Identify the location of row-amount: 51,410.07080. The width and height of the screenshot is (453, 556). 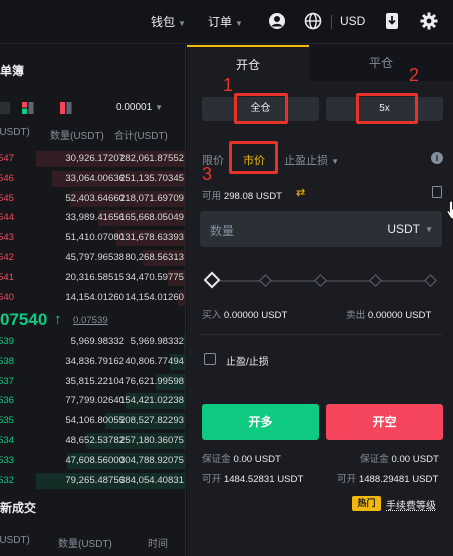
(94, 238).